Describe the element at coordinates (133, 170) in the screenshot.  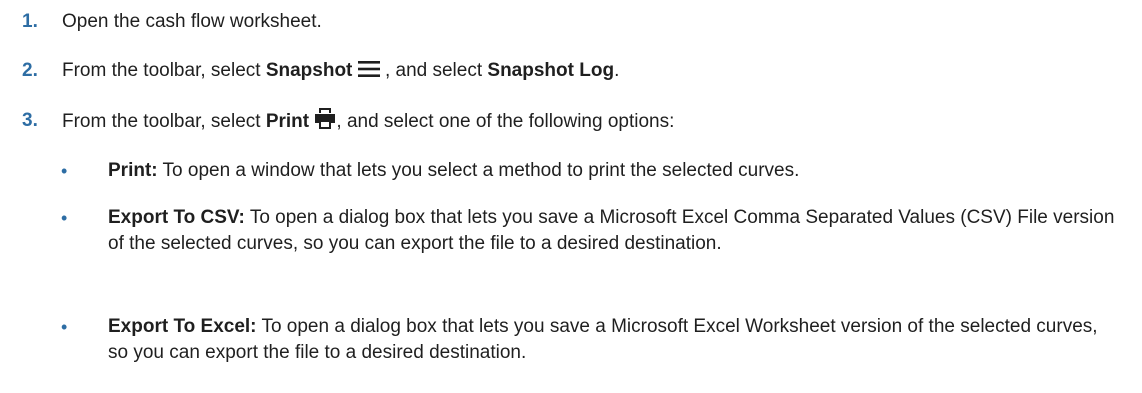
I see `option-label: Print:` at that location.